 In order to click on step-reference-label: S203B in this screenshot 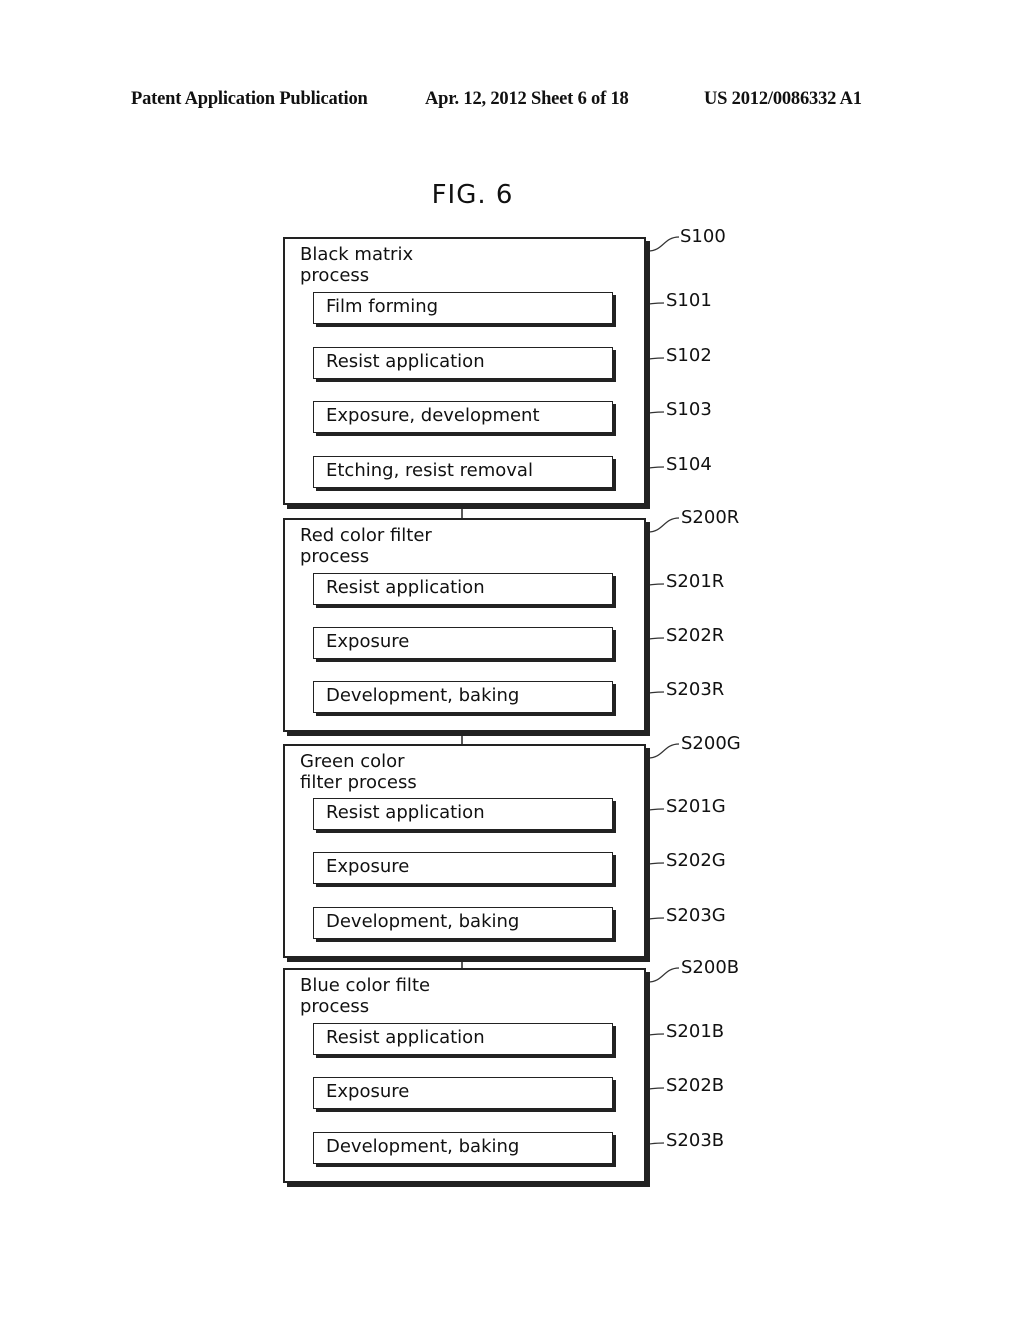, I will do `click(695, 1140)`.